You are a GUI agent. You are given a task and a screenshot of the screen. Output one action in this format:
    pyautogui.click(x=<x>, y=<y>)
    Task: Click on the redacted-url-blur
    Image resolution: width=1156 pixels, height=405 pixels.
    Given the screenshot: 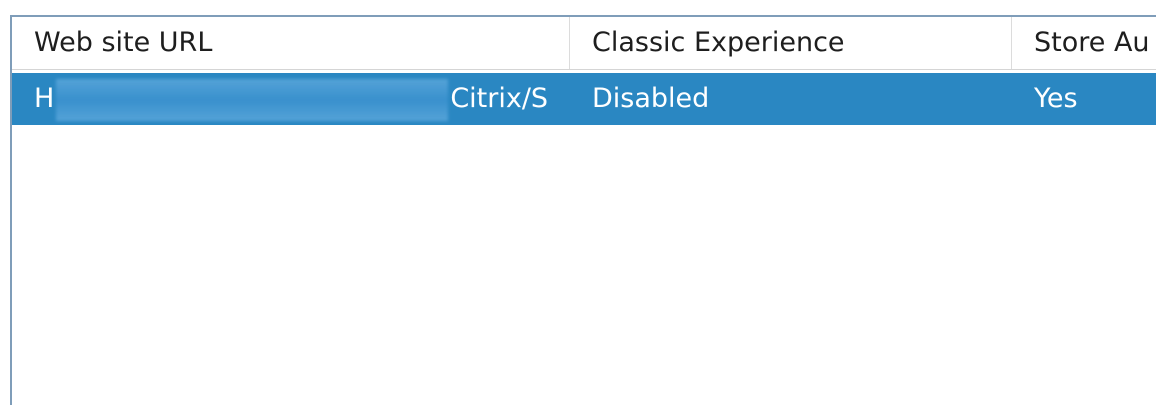 What is the action you would take?
    pyautogui.click(x=252, y=99)
    